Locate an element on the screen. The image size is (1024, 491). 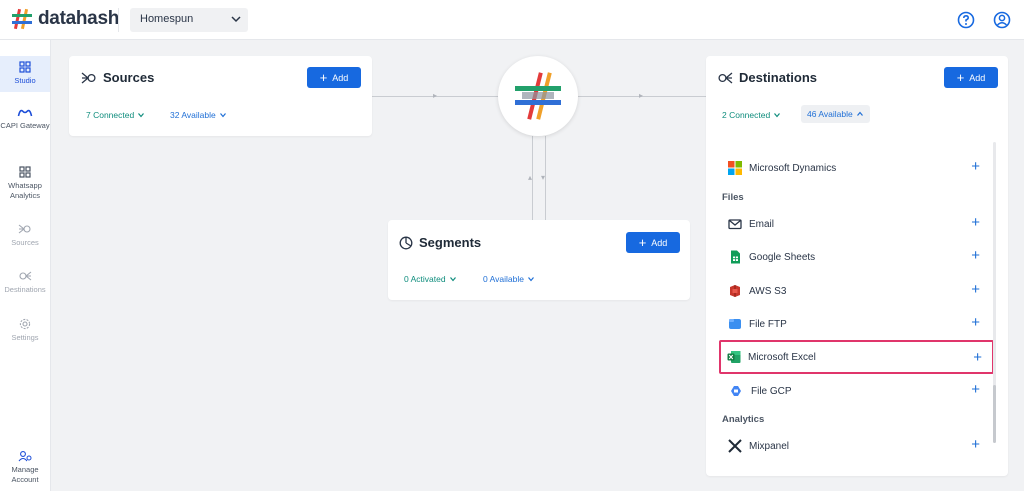
datahash-hub-logo-icon is located at coordinates (538, 96).